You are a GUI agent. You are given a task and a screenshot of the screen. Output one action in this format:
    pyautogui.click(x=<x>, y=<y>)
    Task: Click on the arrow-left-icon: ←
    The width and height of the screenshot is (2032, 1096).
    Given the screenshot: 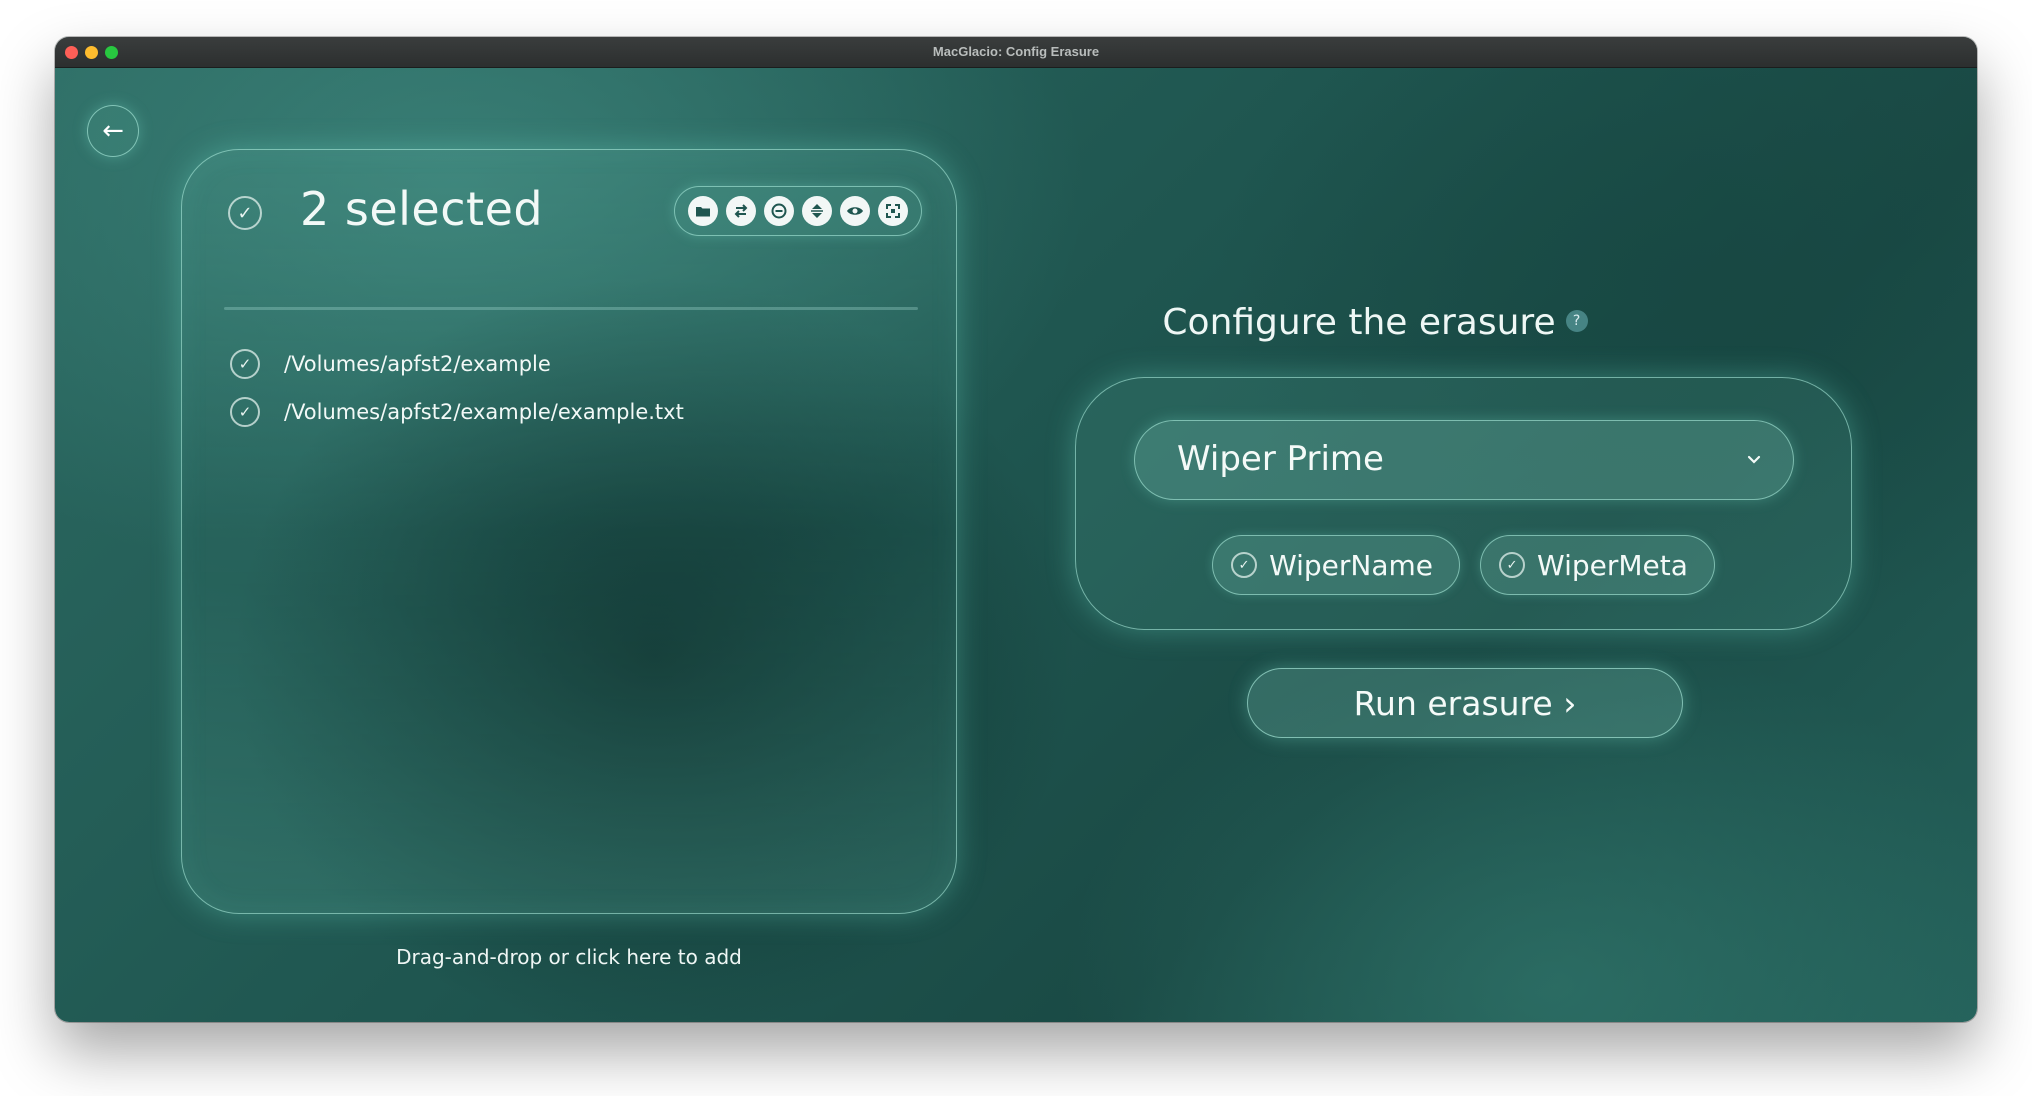 What is the action you would take?
    pyautogui.click(x=113, y=131)
    